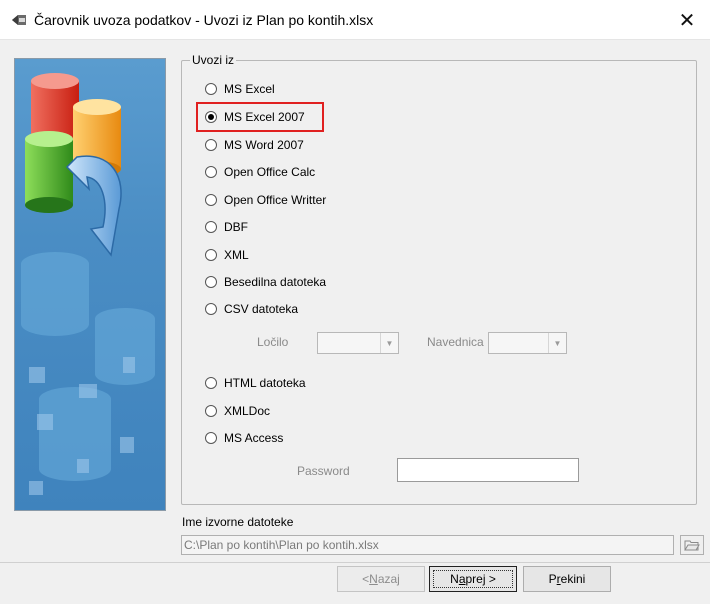  Describe the element at coordinates (573, 579) in the screenshot. I see `cancel-label-suffix: ekini` at that location.